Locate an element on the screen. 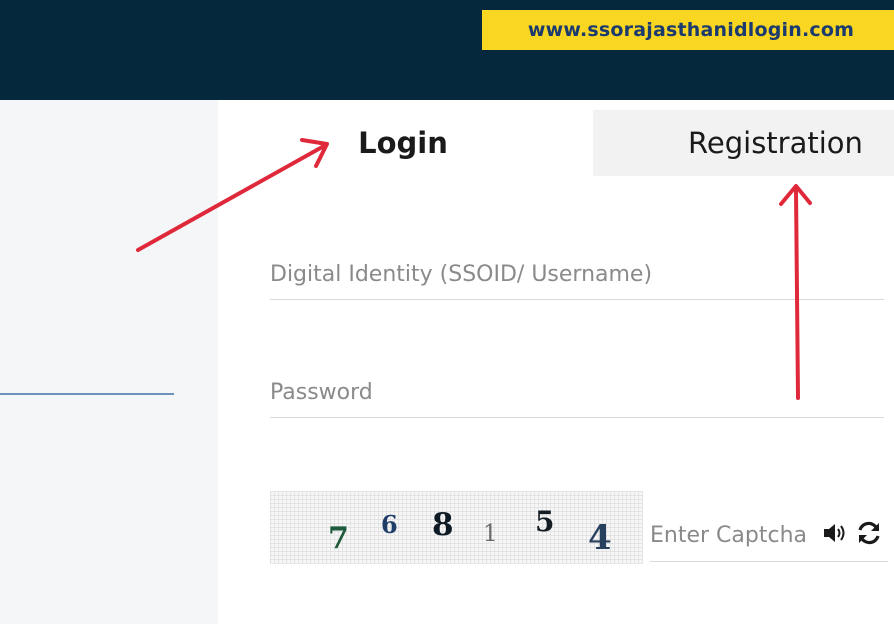 This screenshot has width=894, height=624. captcha-char: 1 is located at coordinates (490, 534).